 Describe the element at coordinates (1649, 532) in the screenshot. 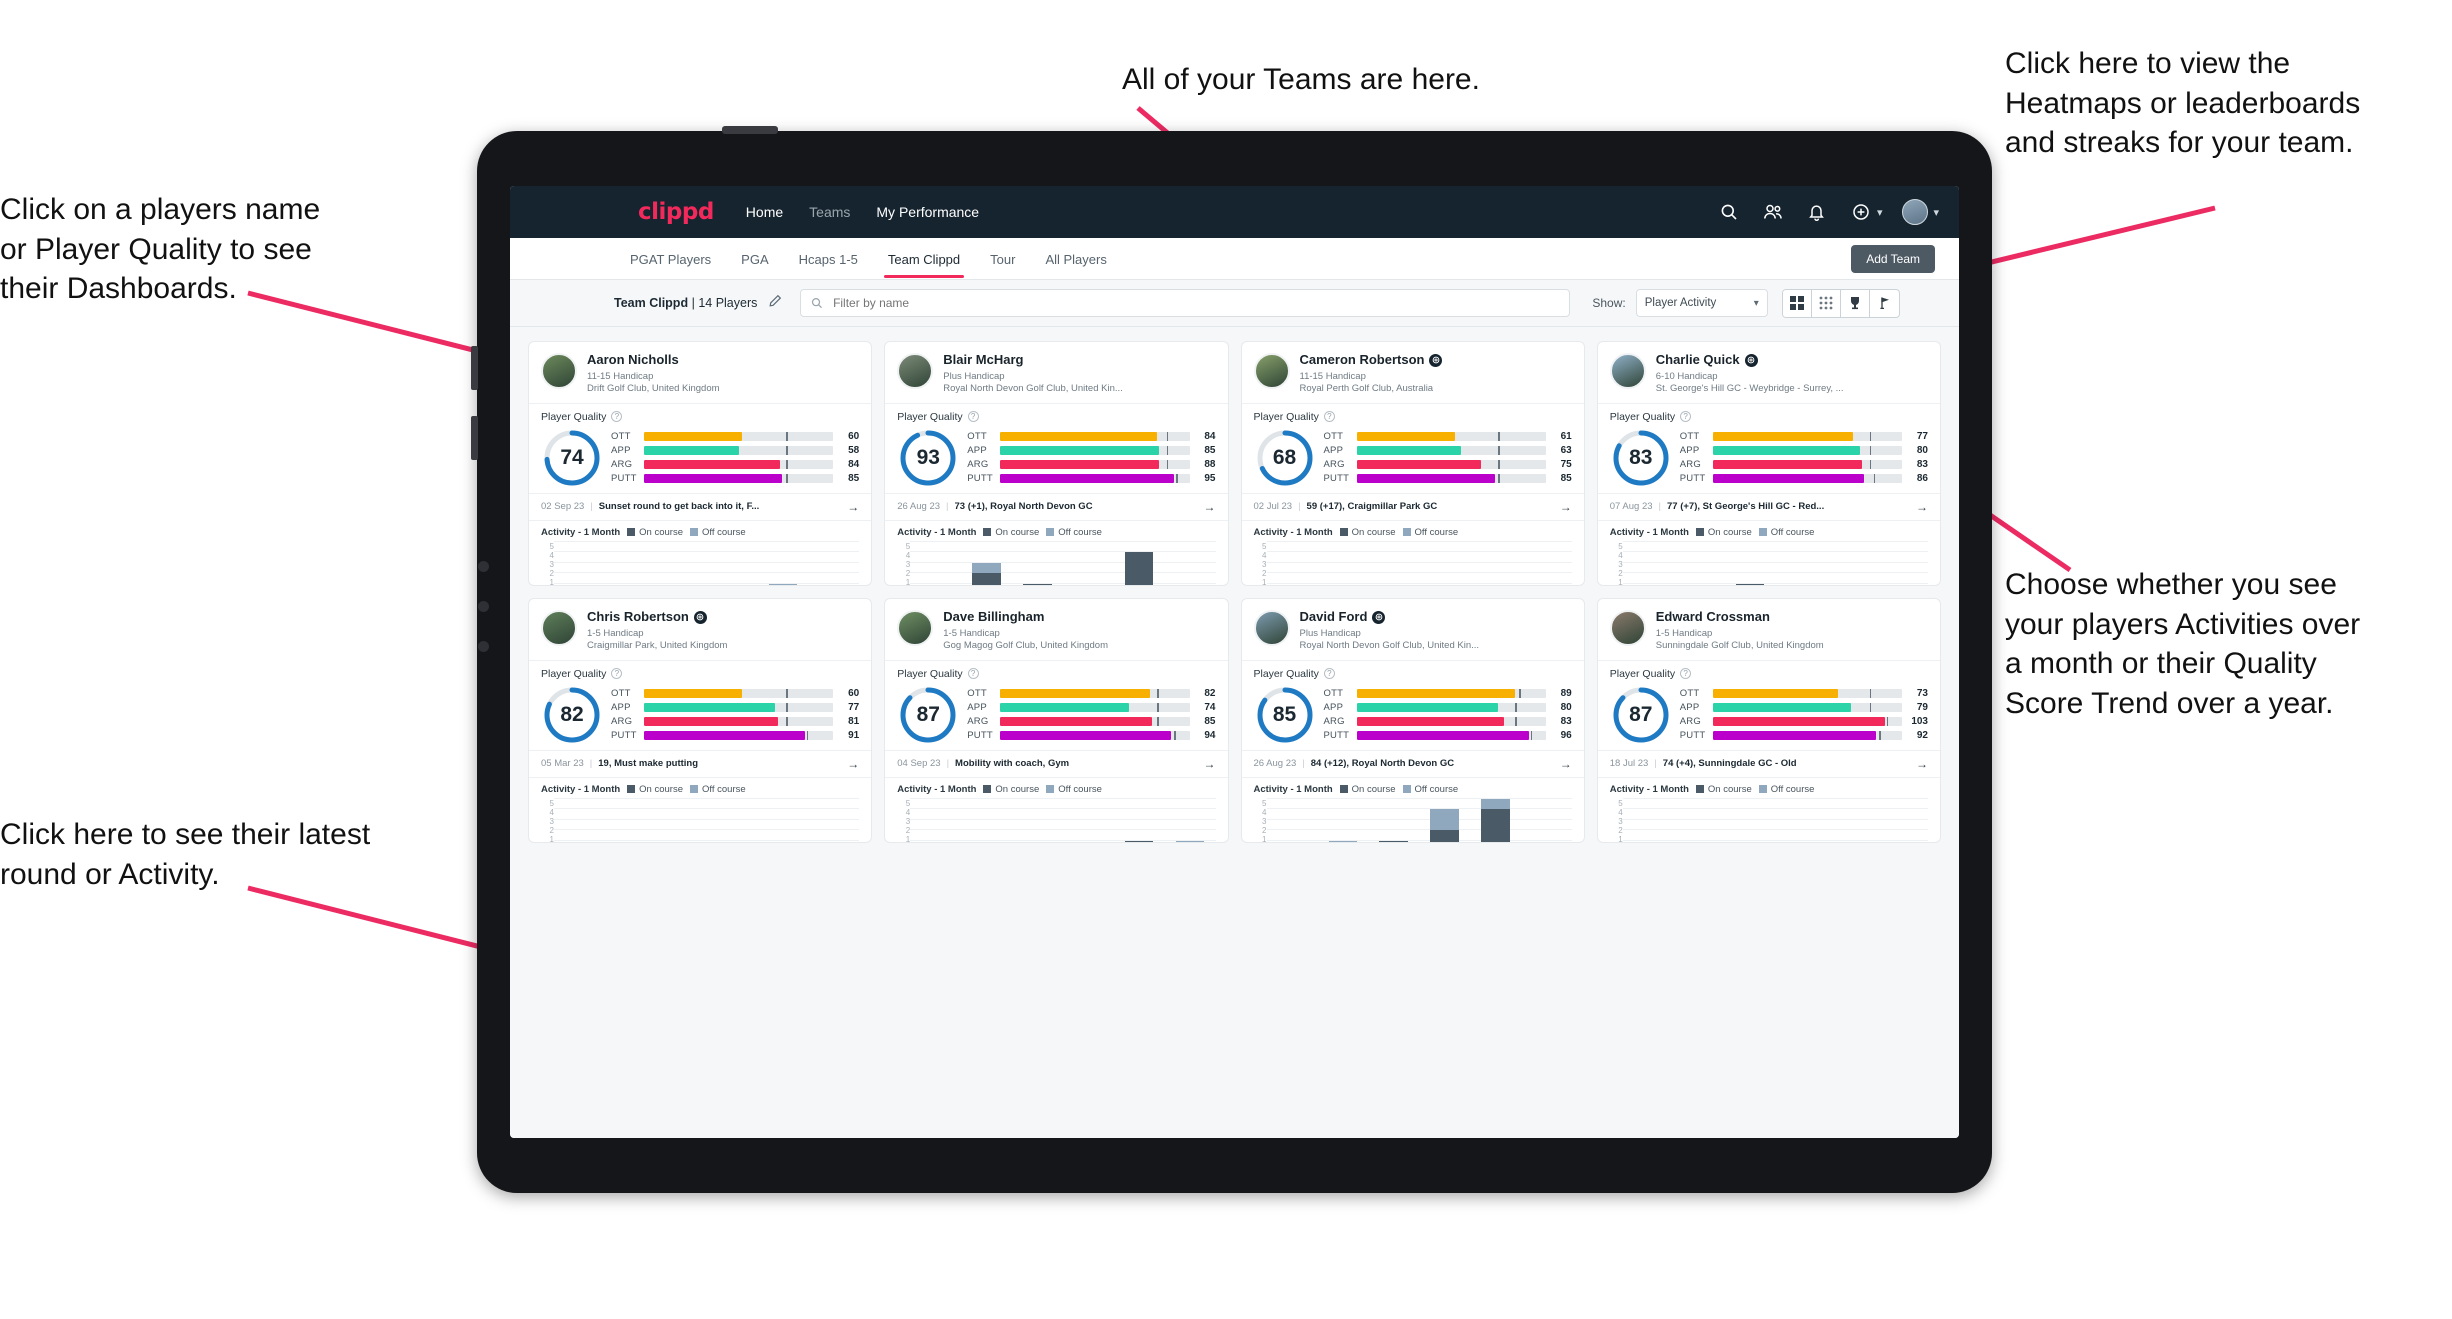

I see `activity-title: Activity - 1 Month` at that location.